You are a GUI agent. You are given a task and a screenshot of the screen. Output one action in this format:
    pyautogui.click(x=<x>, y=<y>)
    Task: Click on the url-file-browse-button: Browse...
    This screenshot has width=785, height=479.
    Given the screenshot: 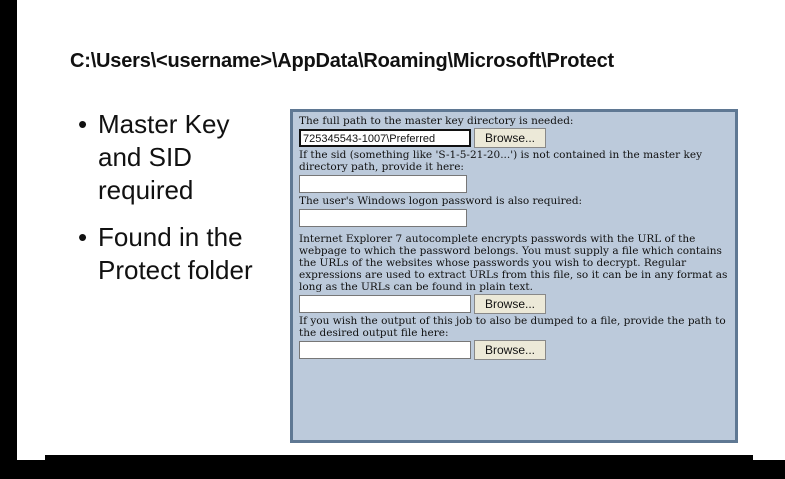 What is the action you would take?
    pyautogui.click(x=510, y=304)
    